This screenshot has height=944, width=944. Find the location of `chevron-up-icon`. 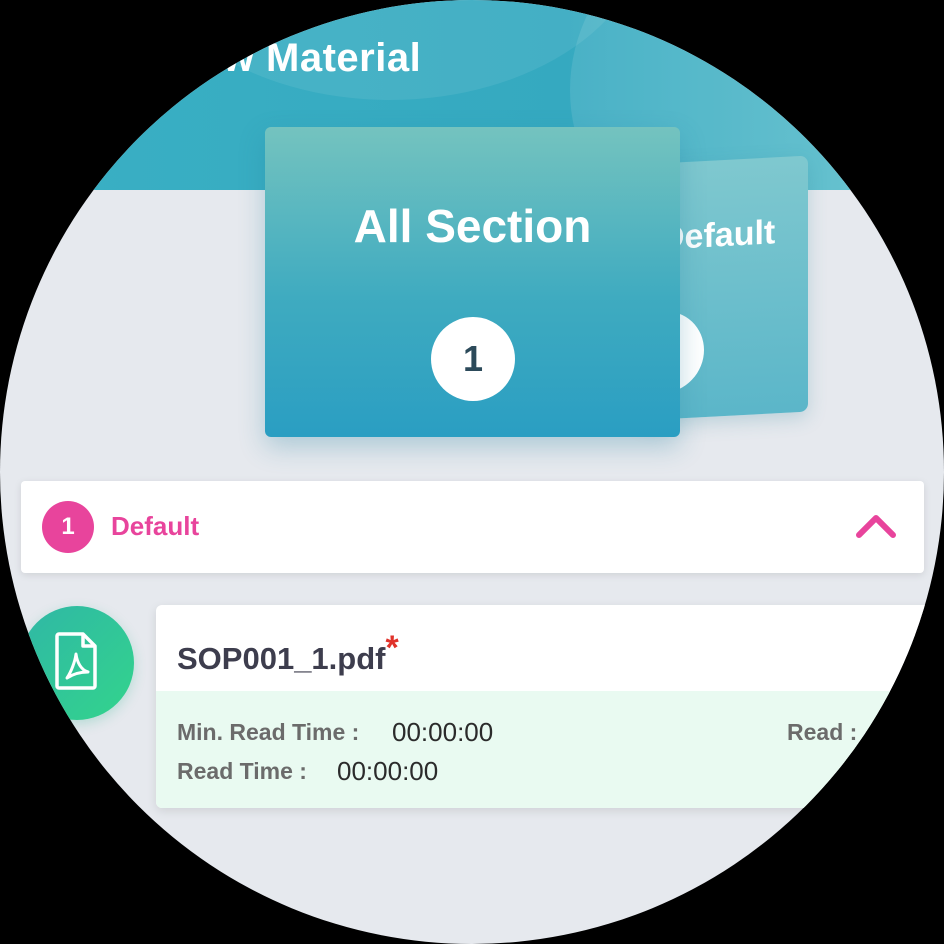

chevron-up-icon is located at coordinates (876, 526).